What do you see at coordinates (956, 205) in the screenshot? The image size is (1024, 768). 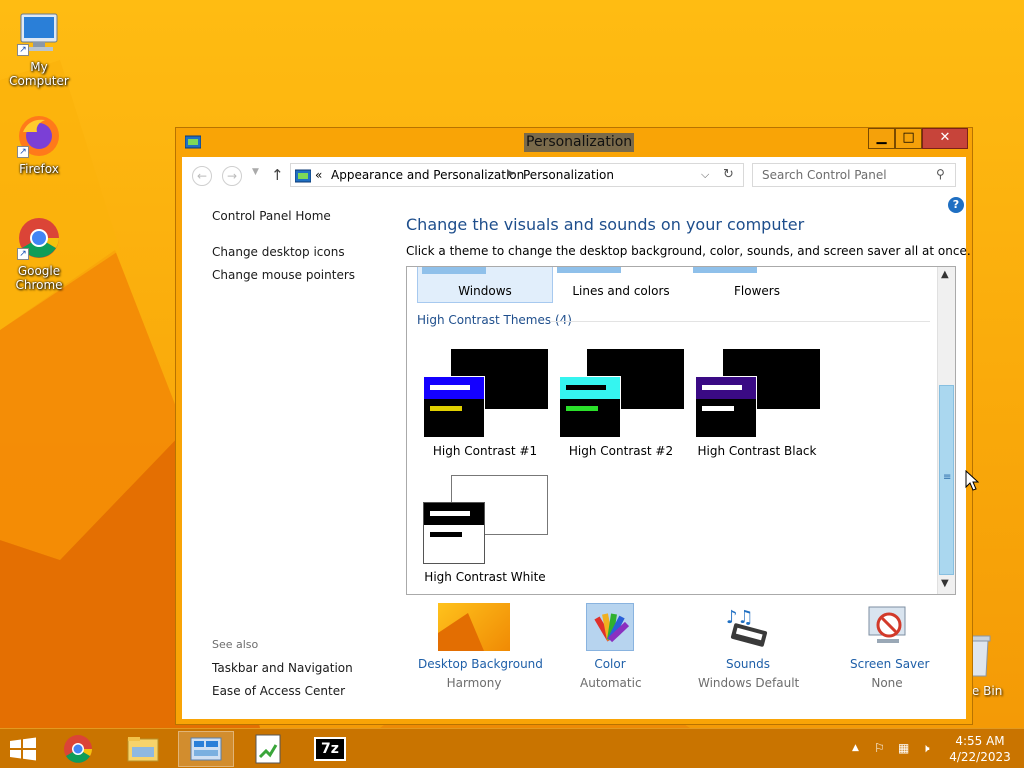 I see `help-icon: ?` at bounding box center [956, 205].